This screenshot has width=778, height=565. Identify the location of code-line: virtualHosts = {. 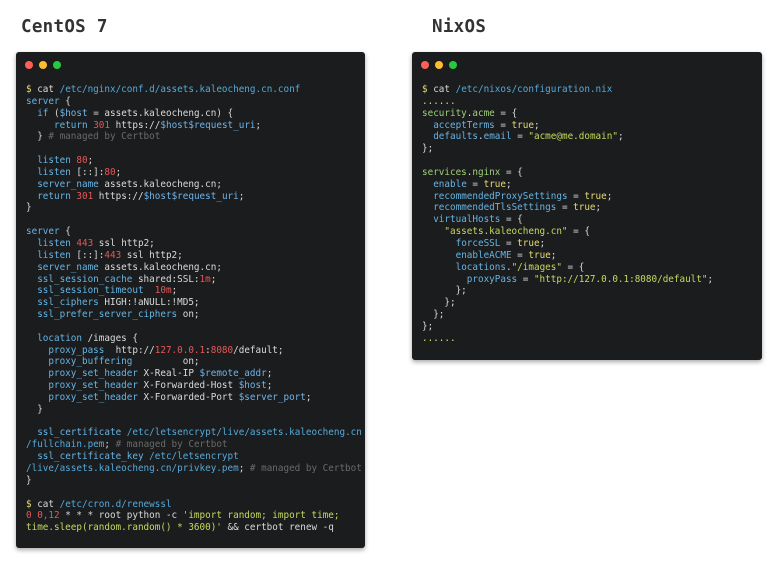
(590, 220).